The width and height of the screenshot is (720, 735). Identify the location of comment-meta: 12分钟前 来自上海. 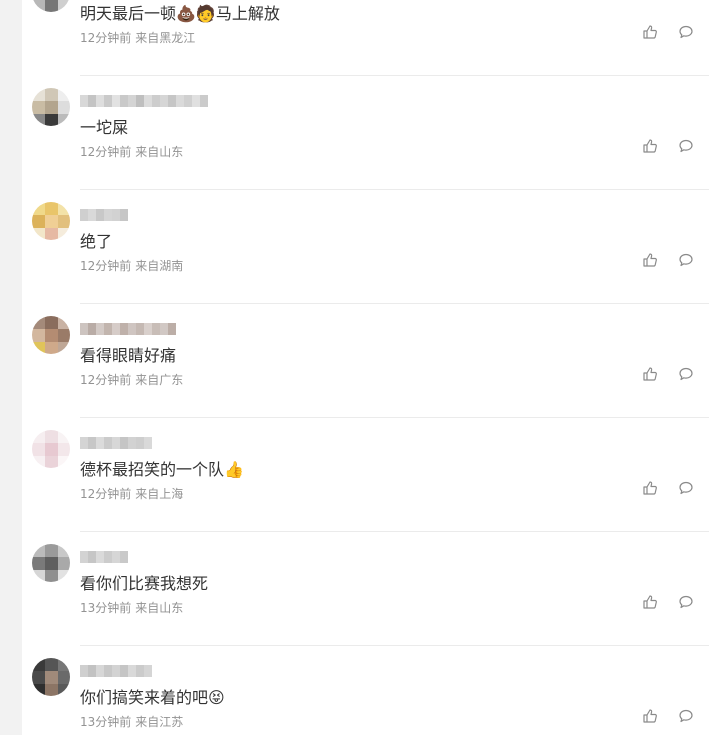
(131, 493).